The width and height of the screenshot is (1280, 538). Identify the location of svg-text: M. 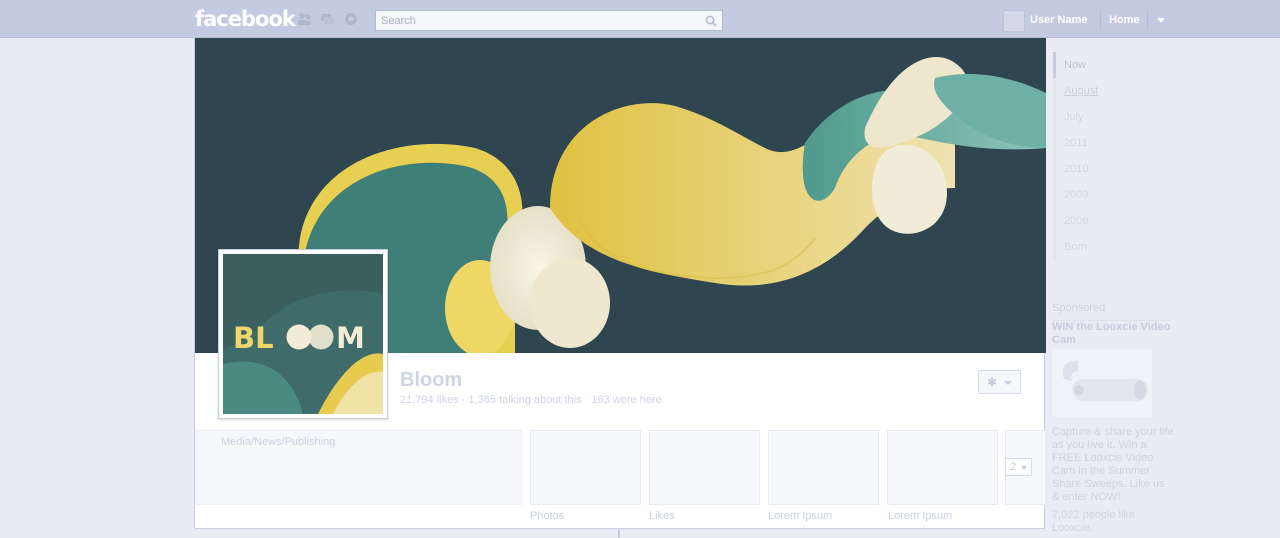
(350, 337).